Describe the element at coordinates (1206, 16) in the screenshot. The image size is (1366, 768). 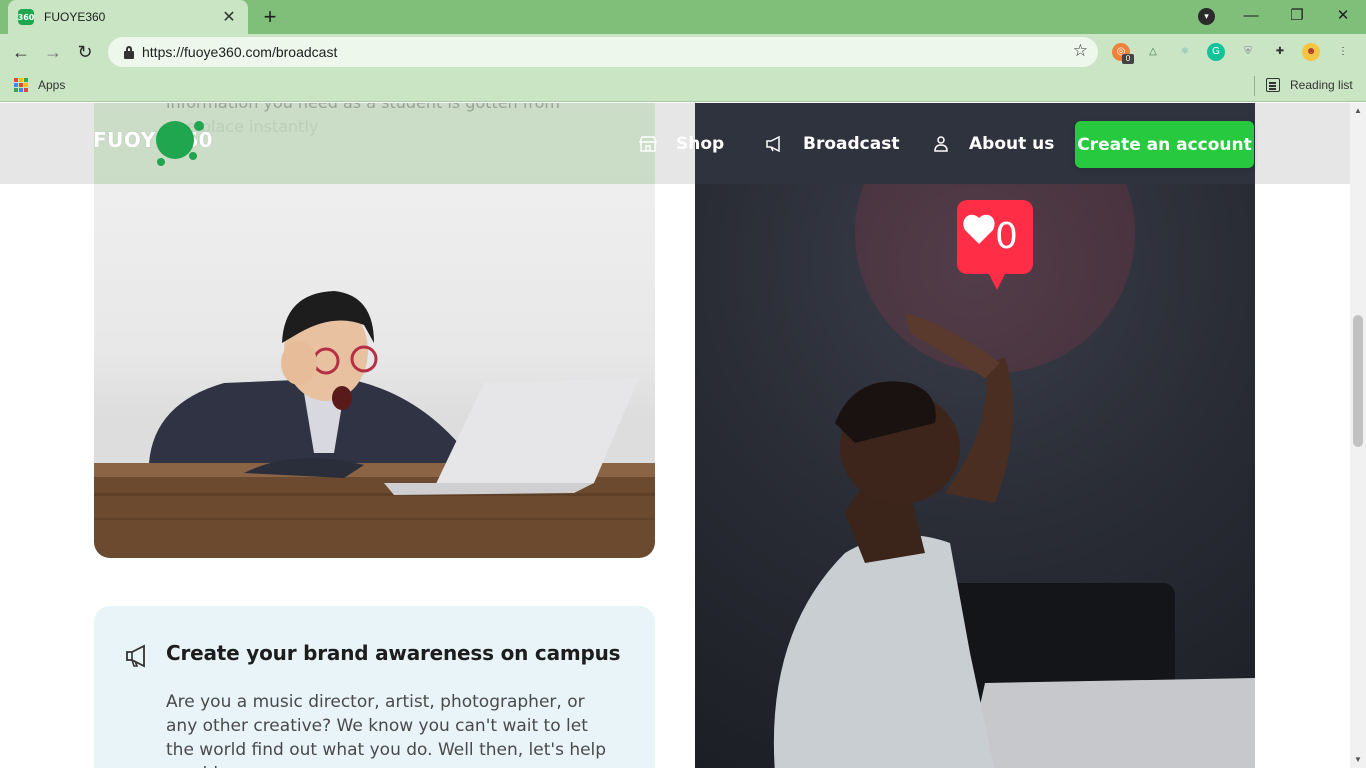
I see `tab-search-icon: ▾` at that location.